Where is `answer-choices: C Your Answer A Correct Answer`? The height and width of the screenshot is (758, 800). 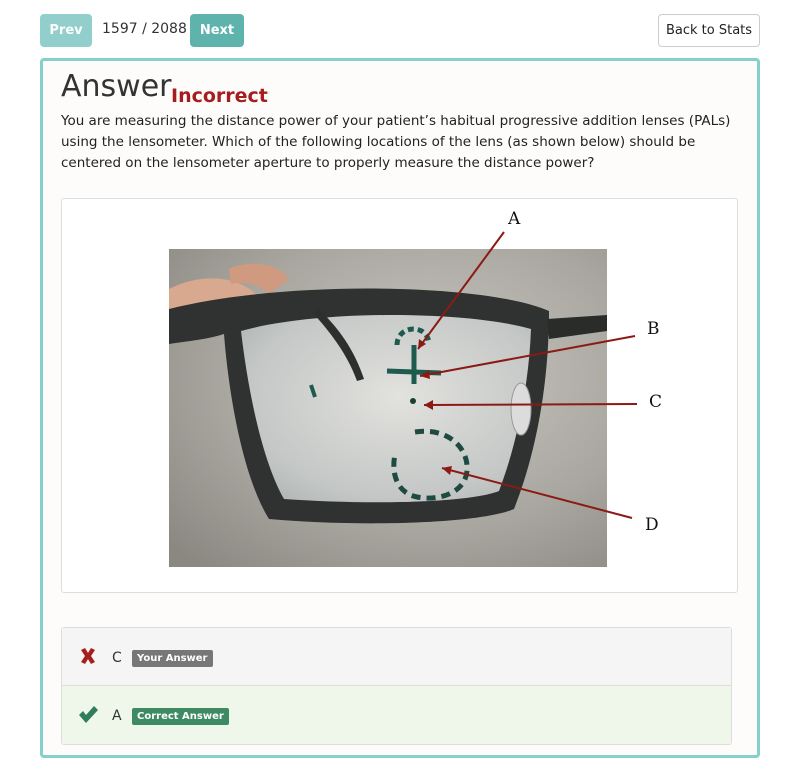 answer-choices: C Your Answer A Correct Answer is located at coordinates (396, 686).